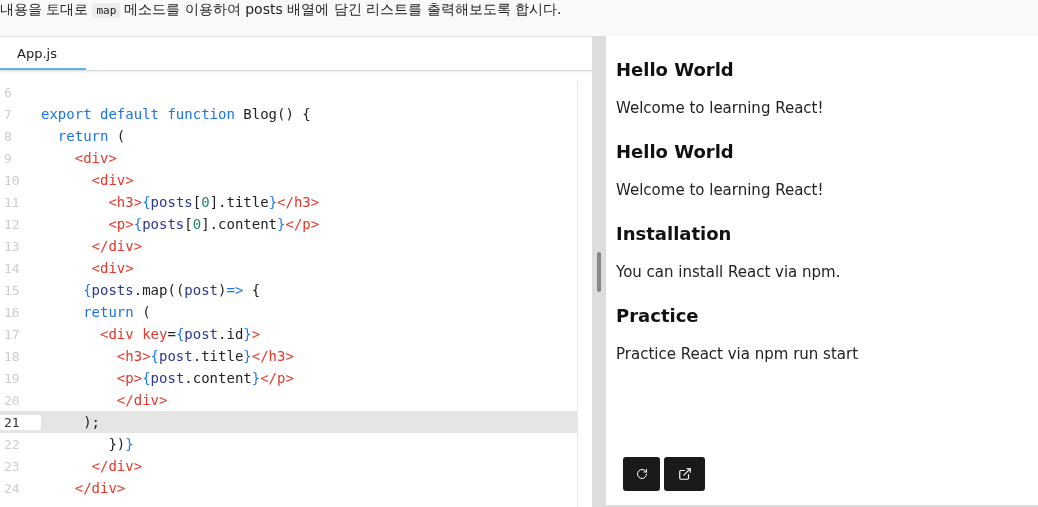  Describe the element at coordinates (176, 114) in the screenshot. I see `code-line: export default function Blog() {` at that location.